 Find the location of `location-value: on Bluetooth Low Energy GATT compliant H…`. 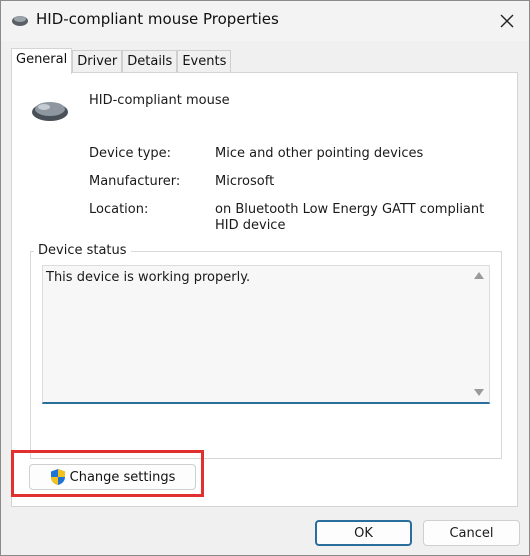

location-value: on Bluetooth Low Energy GATT compliant H… is located at coordinates (350, 217).